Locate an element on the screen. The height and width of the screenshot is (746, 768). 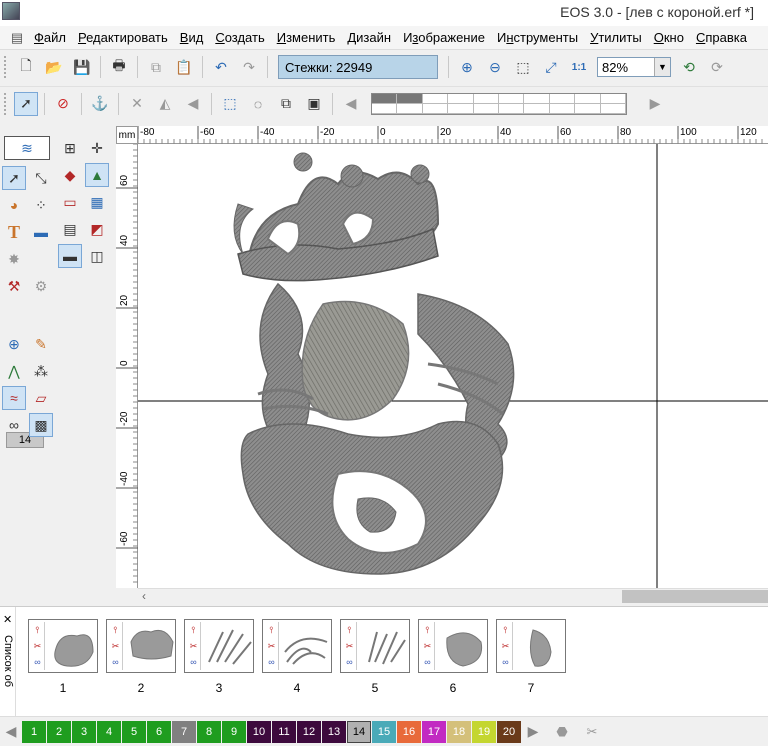
color-swatch-1: 1 is located at coordinates (34, 731).